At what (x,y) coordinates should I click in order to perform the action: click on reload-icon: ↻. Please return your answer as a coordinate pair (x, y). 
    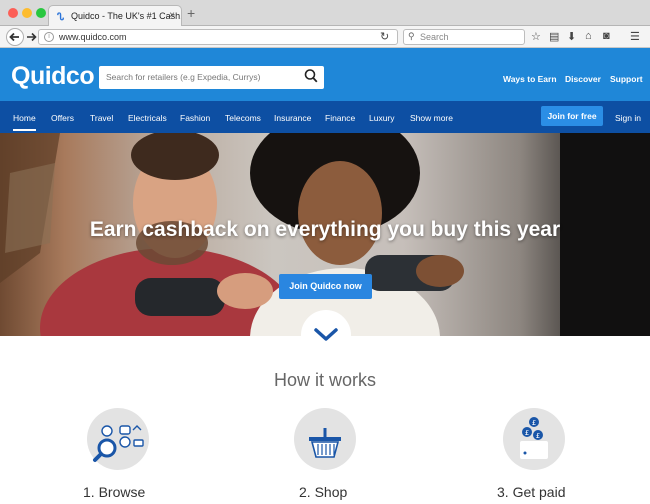
    Looking at the image, I should click on (384, 36).